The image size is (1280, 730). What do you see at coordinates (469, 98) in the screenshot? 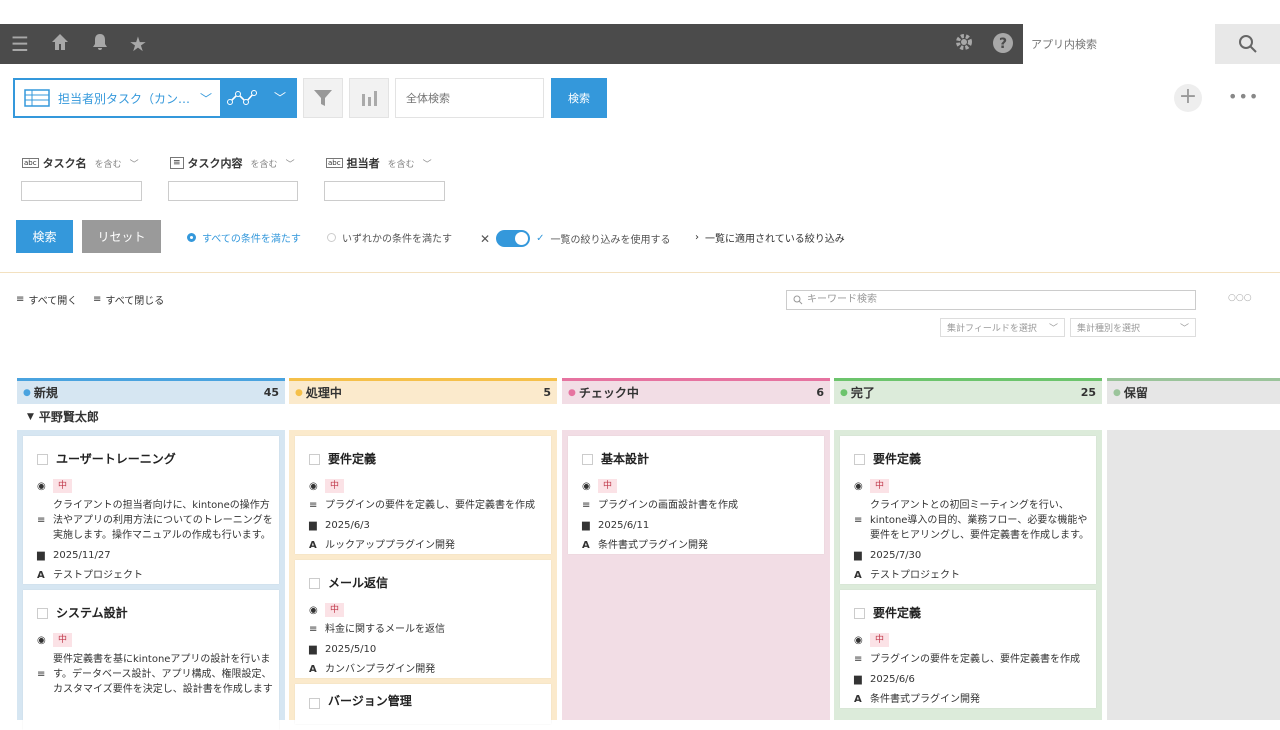
I see `global-search-input` at bounding box center [469, 98].